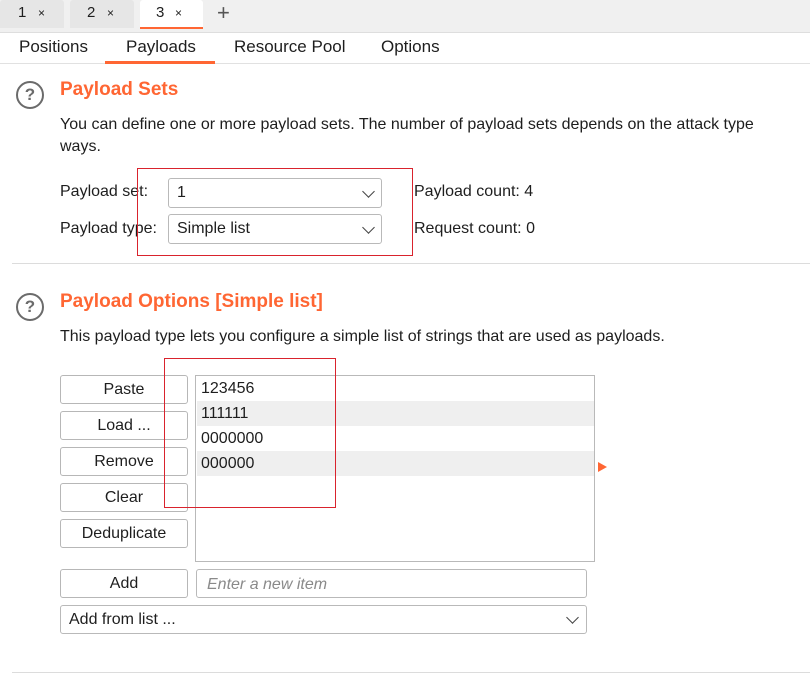  What do you see at coordinates (405, 16) in the screenshot?
I see `request-tab-bar: 1 × 2 × 3 × +` at bounding box center [405, 16].